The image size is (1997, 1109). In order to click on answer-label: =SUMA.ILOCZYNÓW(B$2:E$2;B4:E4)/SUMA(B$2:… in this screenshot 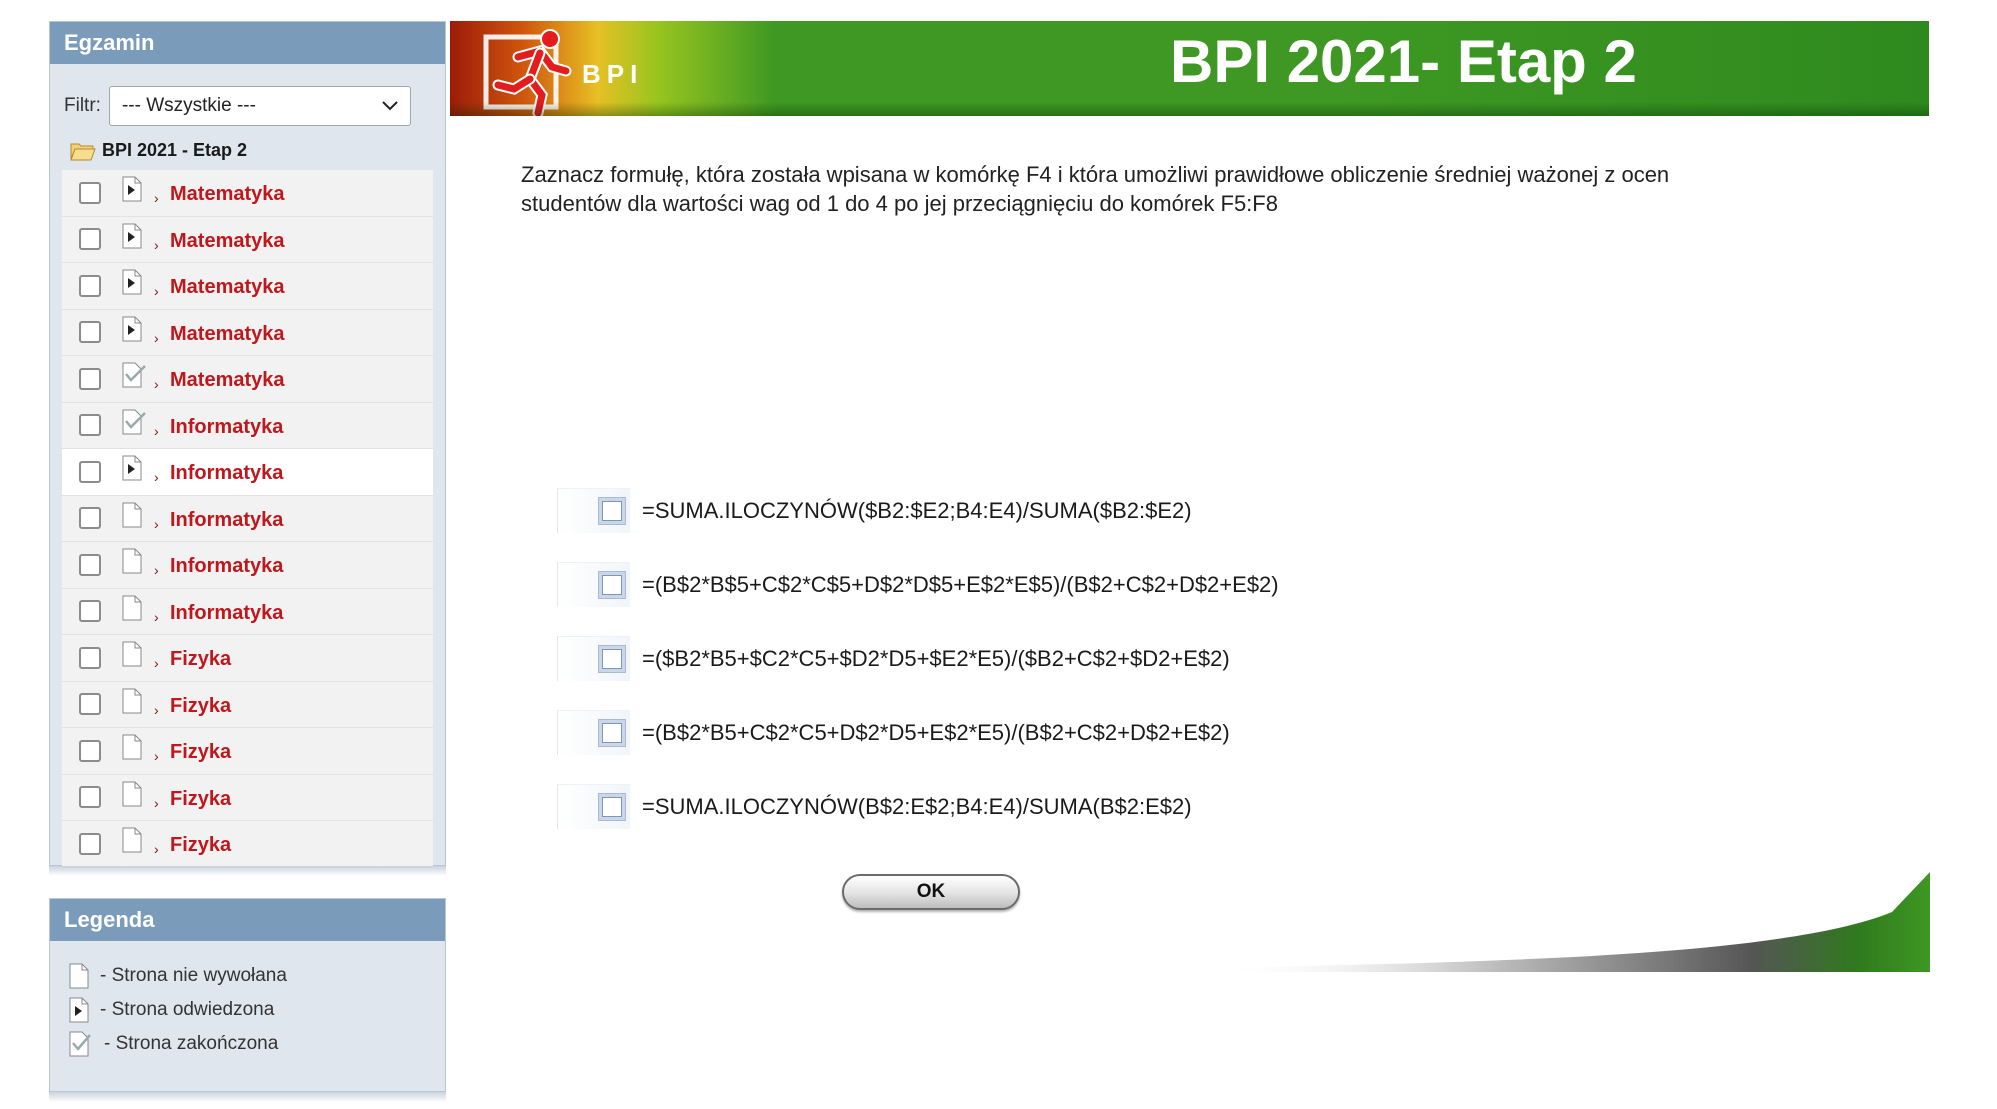, I will do `click(917, 806)`.